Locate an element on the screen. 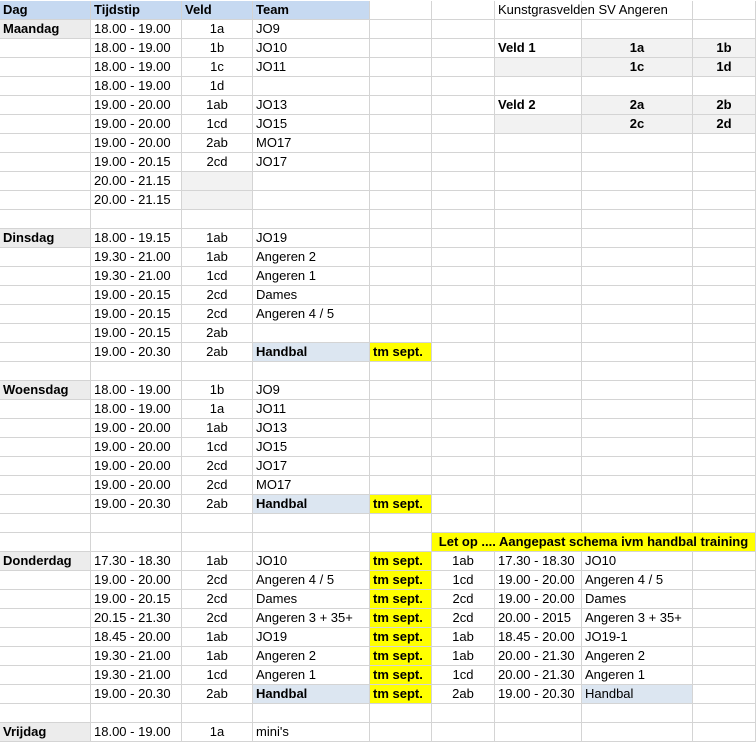 The height and width of the screenshot is (742, 756). alt-veld-cell: 2cd is located at coordinates (463, 599).